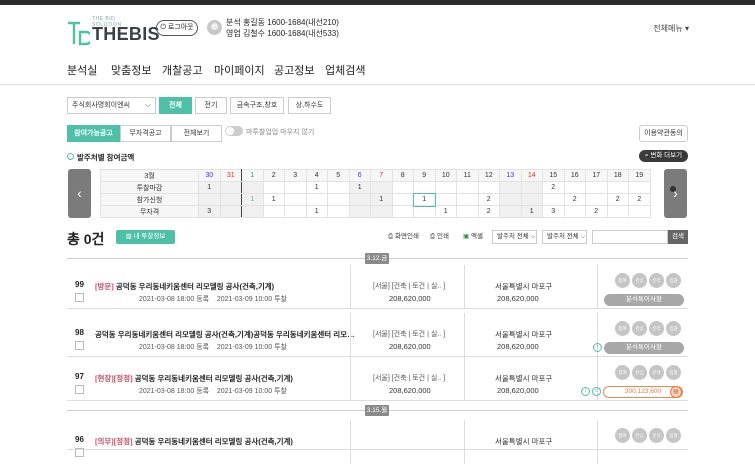 This screenshot has height=464, width=755. What do you see at coordinates (184, 286) in the screenshot?
I see `notice-title: [방문] 공덕동 우리동네키움센터 리모델링 공사(건축,기계)` at bounding box center [184, 286].